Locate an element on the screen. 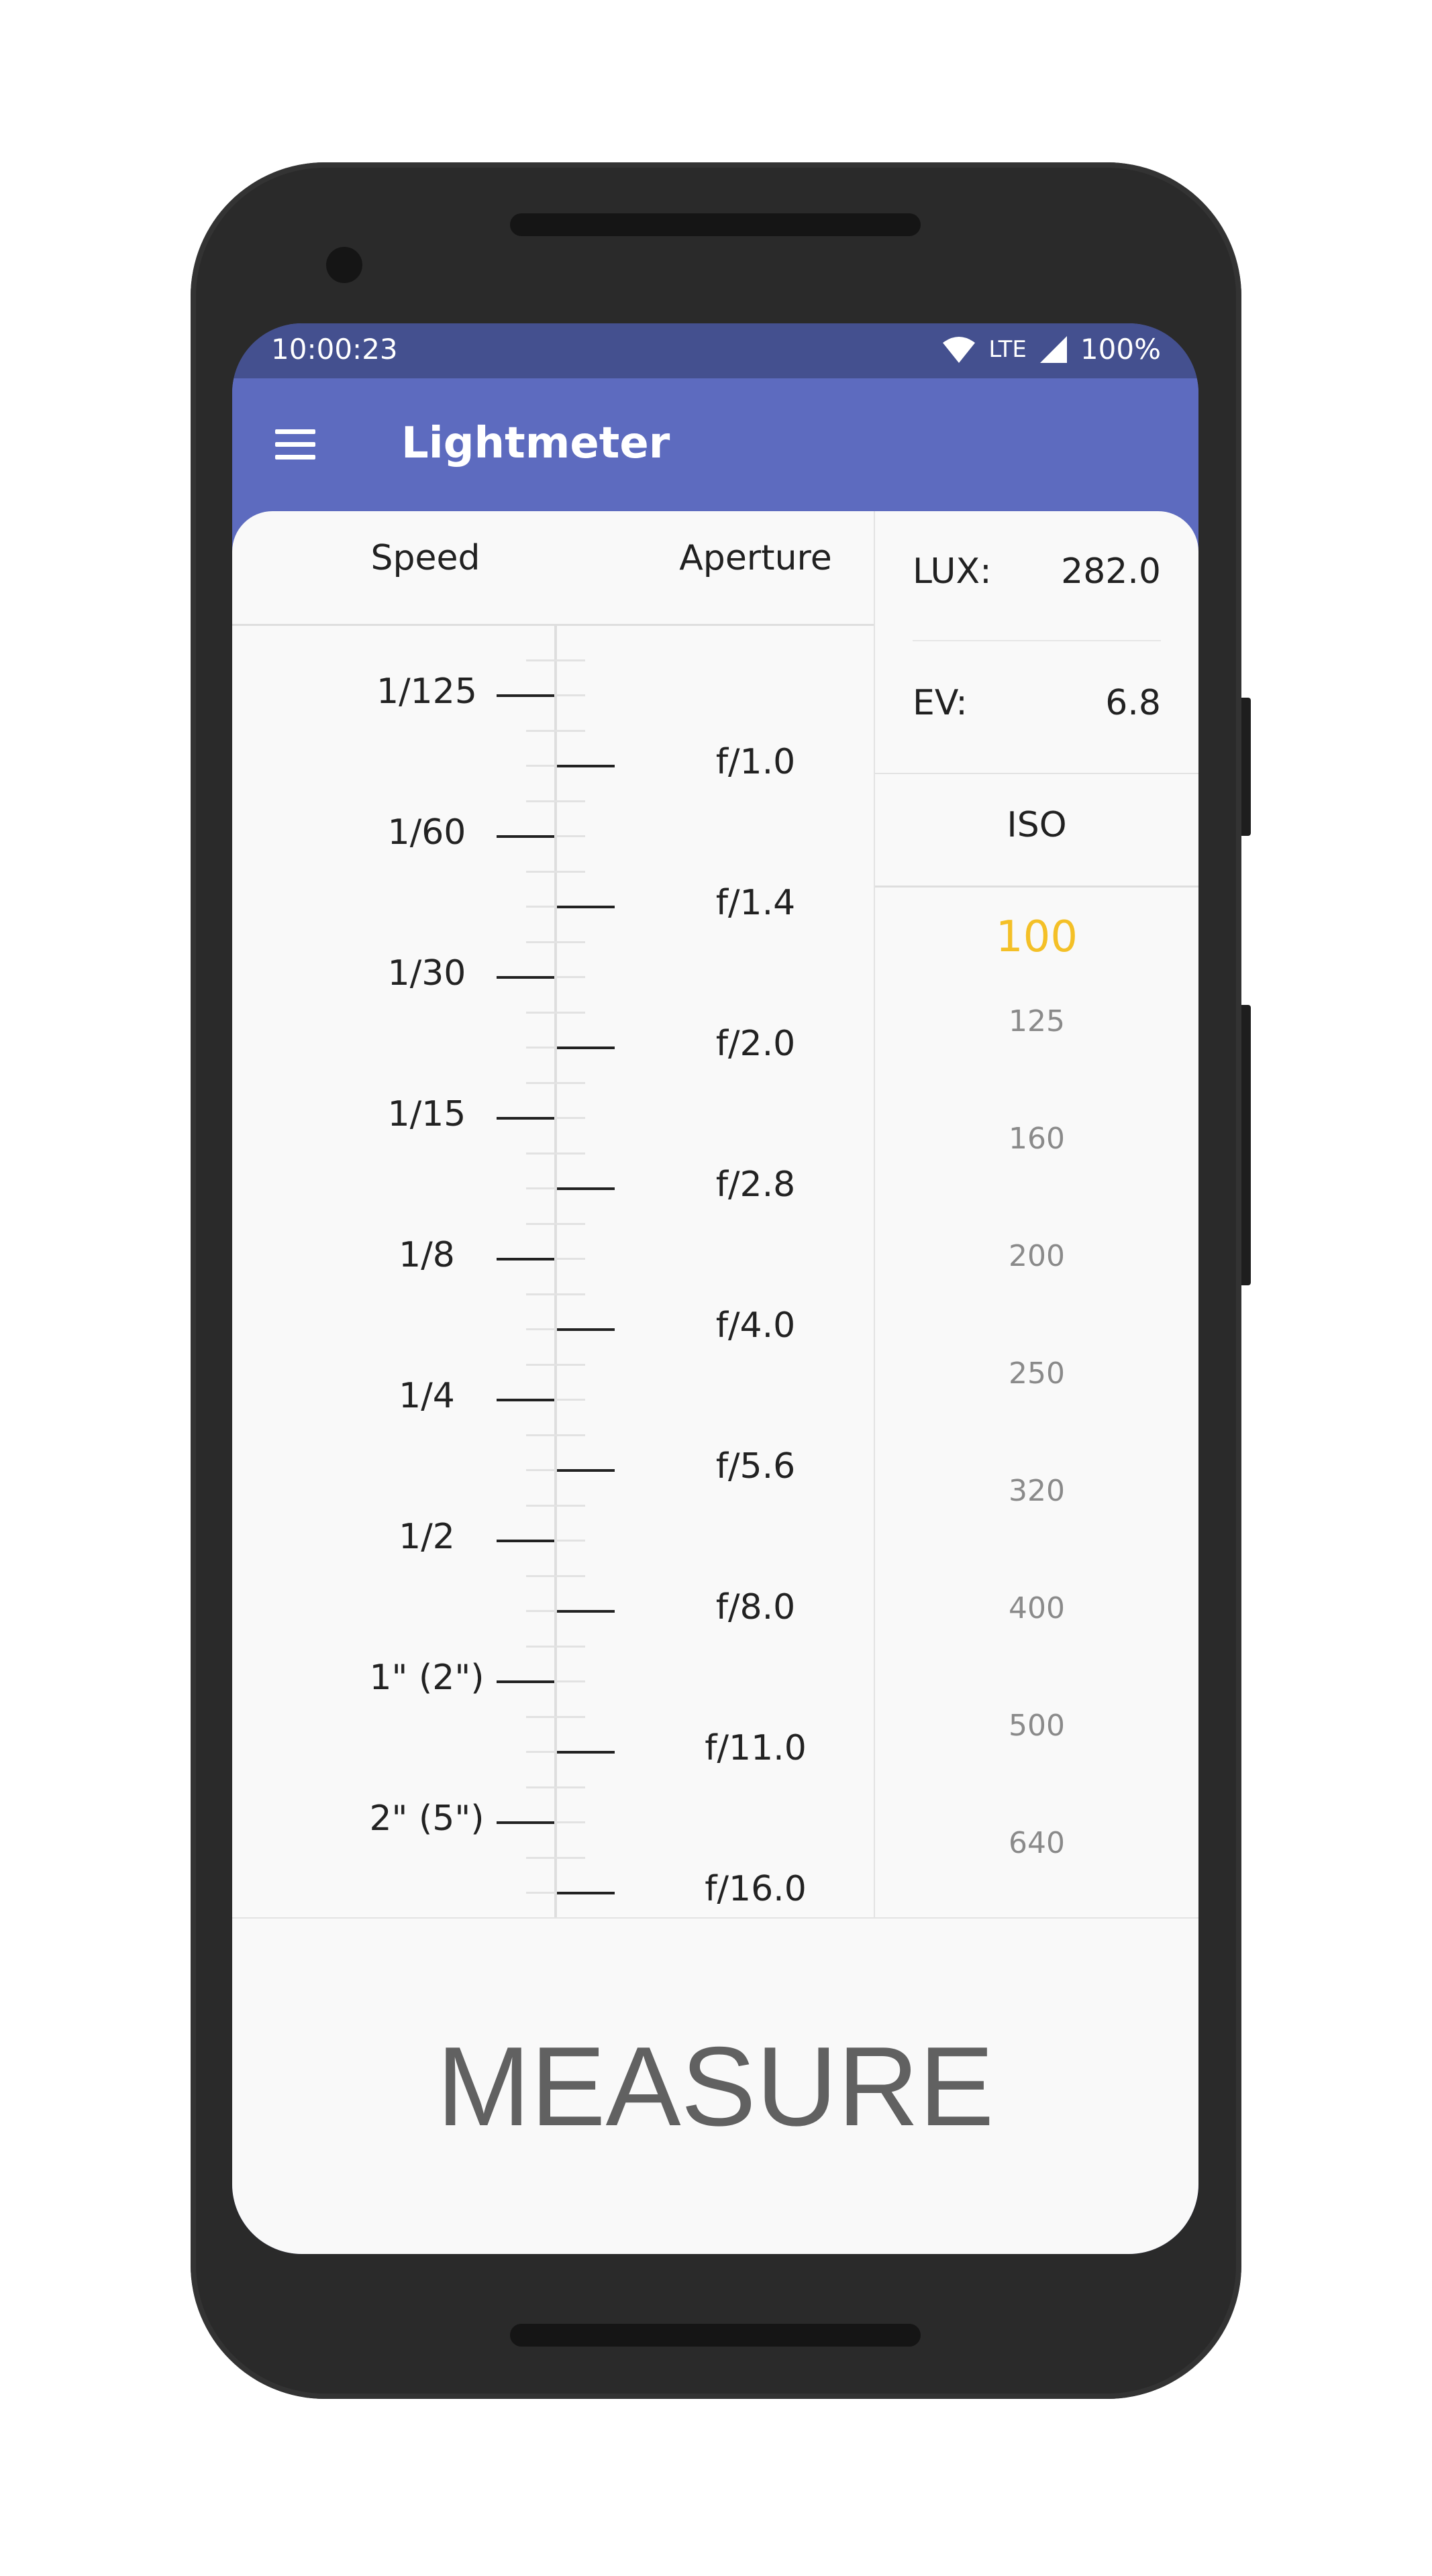 Image resolution: width=1432 pixels, height=2576 pixels. iso-option: 160 is located at coordinates (1036, 1139).